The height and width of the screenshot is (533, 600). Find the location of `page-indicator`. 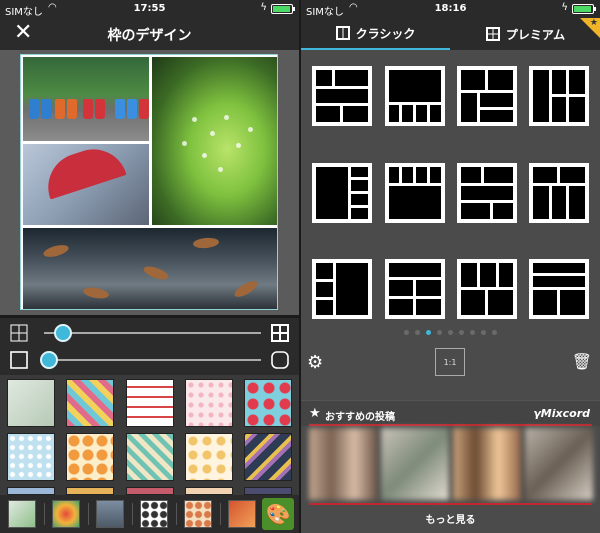

page-indicator is located at coordinates (450, 334).